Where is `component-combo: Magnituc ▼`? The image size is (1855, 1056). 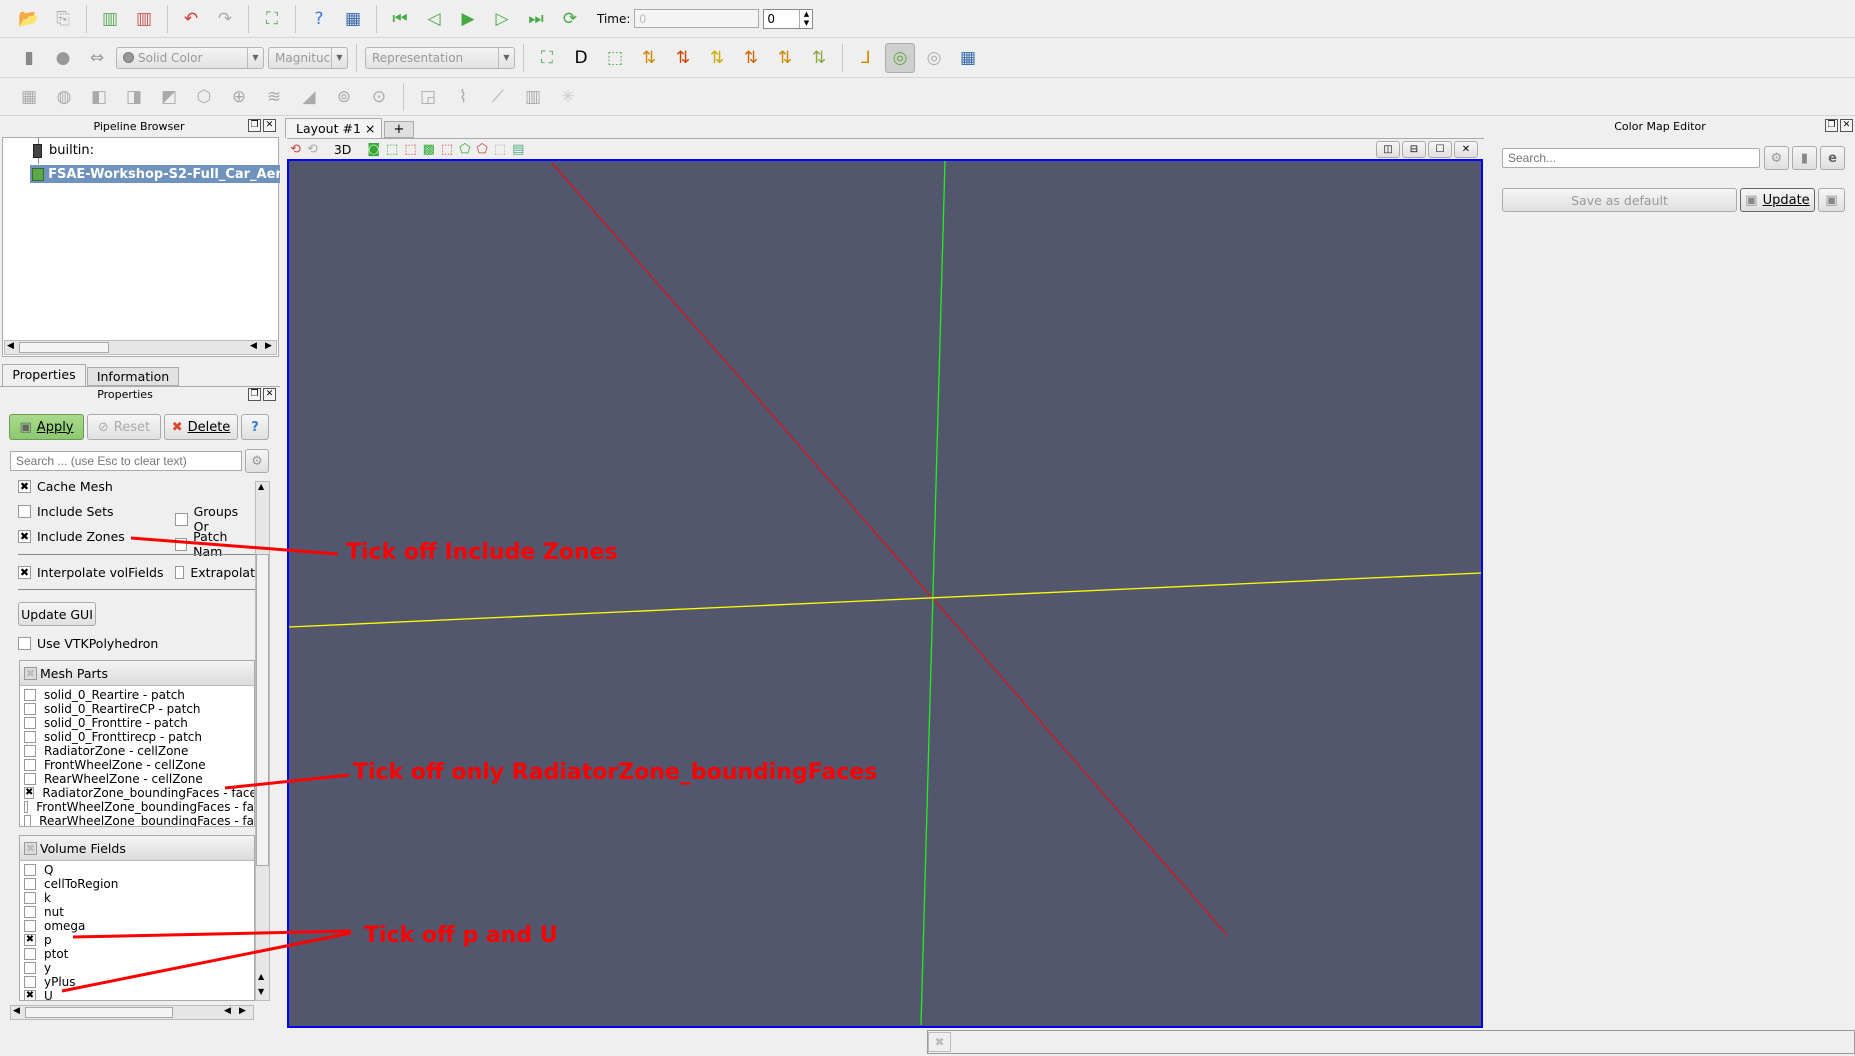 component-combo: Magnituc ▼ is located at coordinates (308, 57).